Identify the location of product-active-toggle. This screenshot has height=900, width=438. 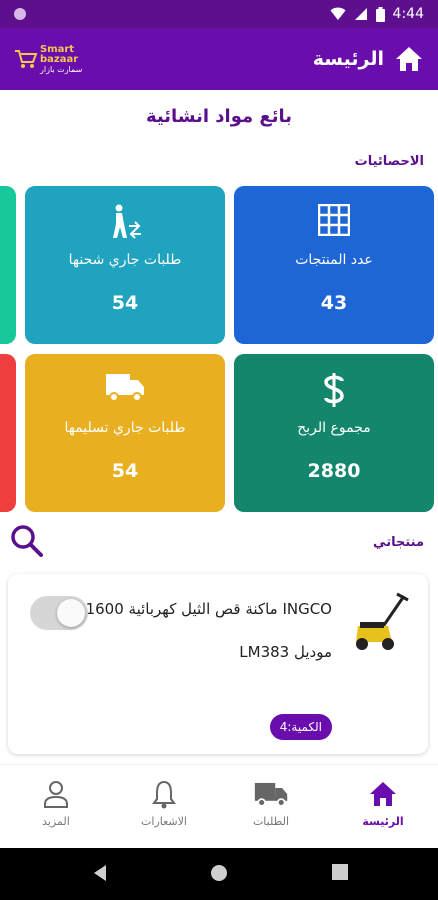
(59, 613).